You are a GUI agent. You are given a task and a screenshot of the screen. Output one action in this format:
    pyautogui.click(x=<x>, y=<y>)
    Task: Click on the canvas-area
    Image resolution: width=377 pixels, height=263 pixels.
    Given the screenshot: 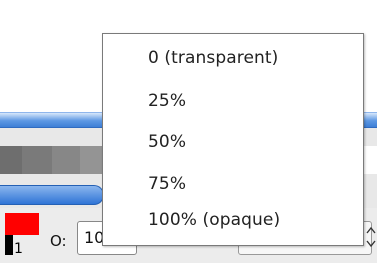 What is the action you would take?
    pyautogui.click(x=53, y=56)
    